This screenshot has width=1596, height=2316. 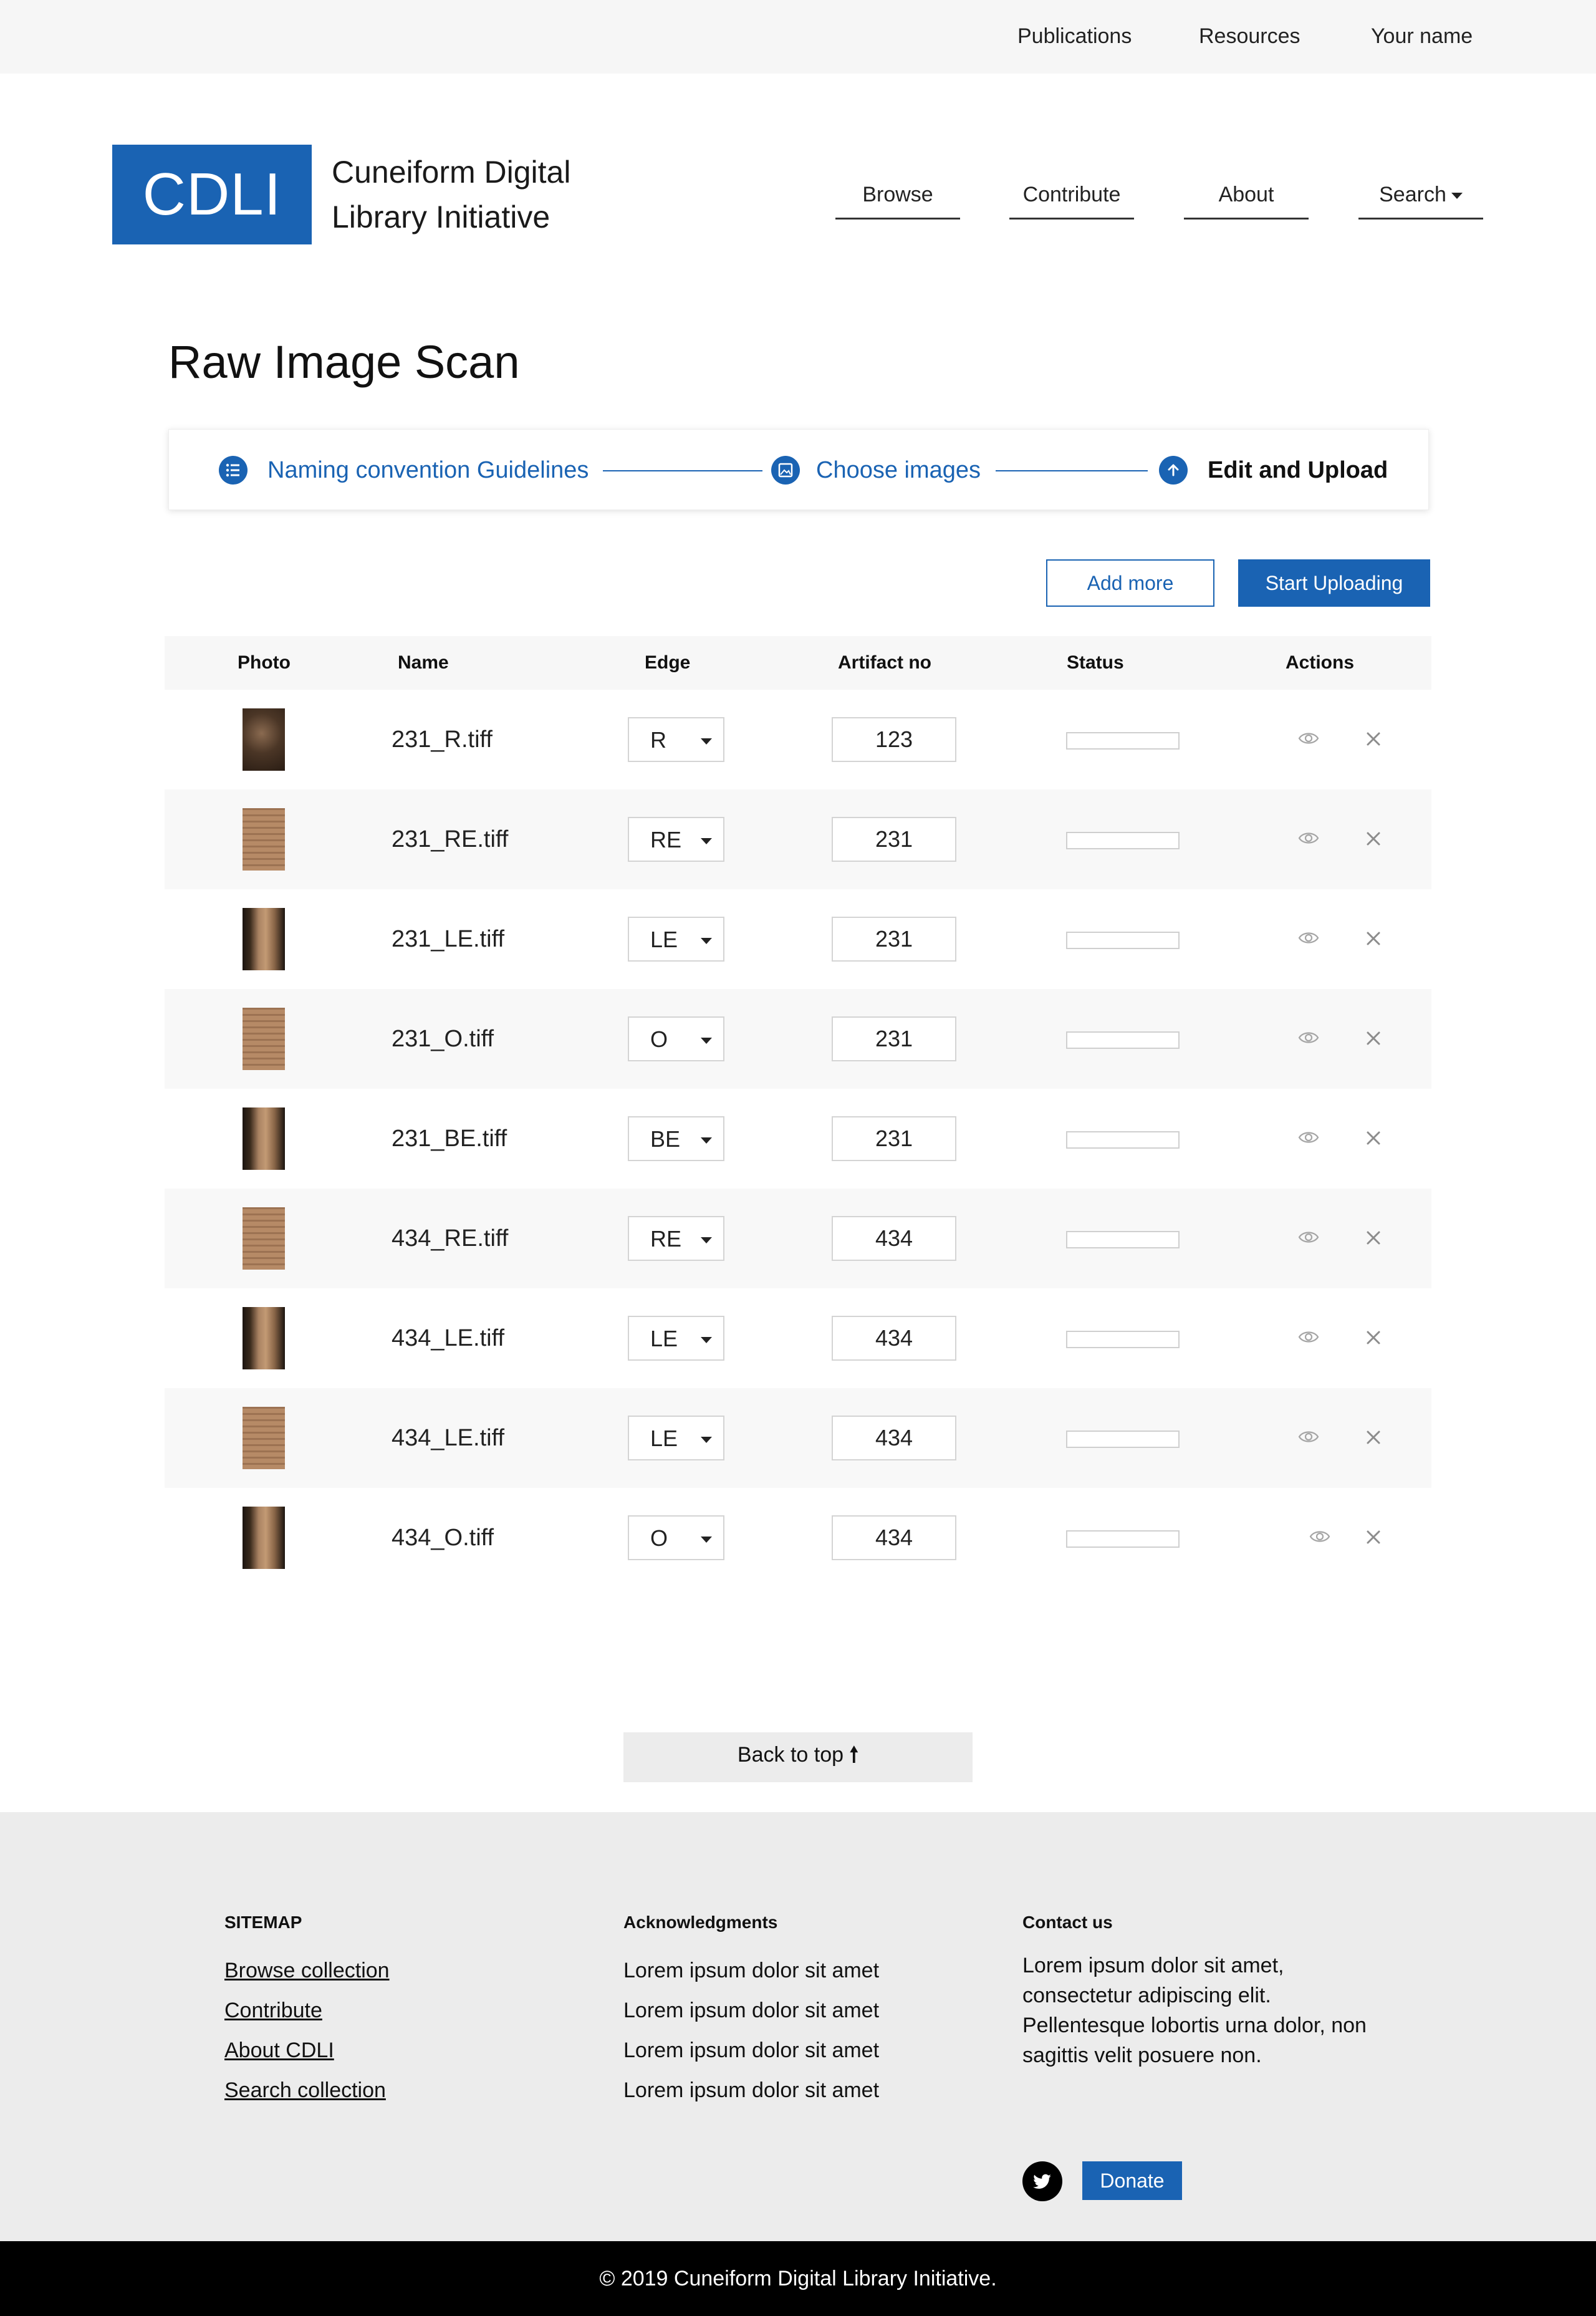 What do you see at coordinates (307, 1970) in the screenshot?
I see `footer-link-browse-collection: Browse collection` at bounding box center [307, 1970].